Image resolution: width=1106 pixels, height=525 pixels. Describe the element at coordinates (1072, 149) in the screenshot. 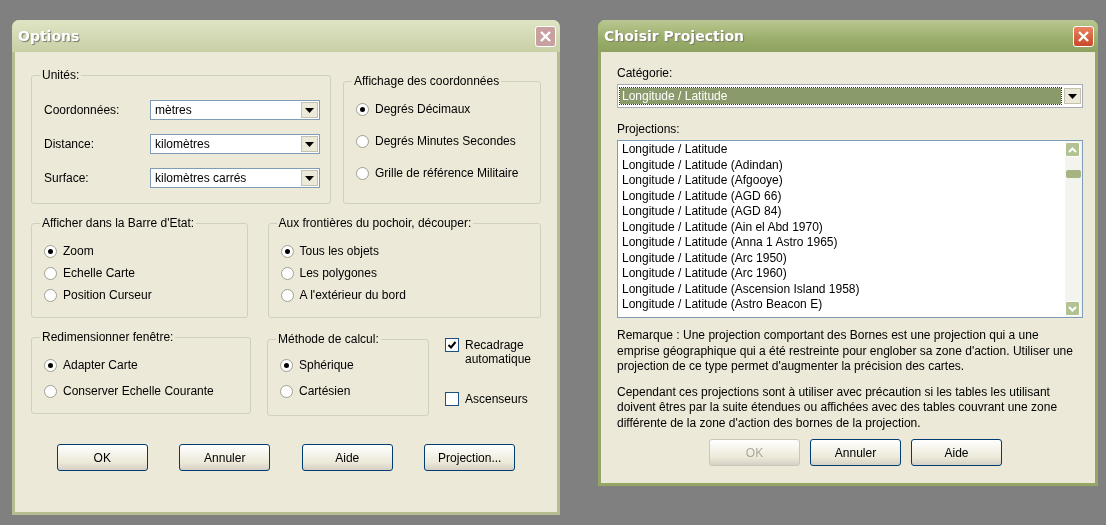

I see `up-chevron-icon` at that location.